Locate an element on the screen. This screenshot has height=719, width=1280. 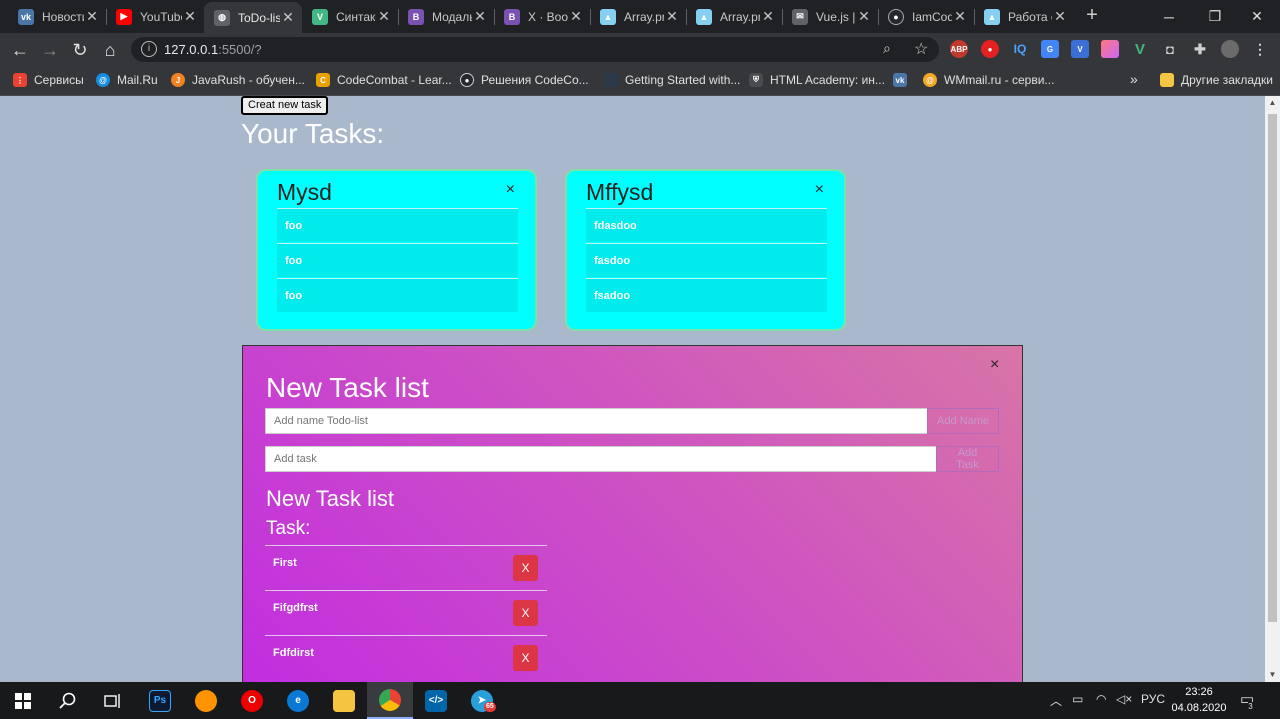
scroll-down-icon: ▼ is located at coordinates (1272, 675).